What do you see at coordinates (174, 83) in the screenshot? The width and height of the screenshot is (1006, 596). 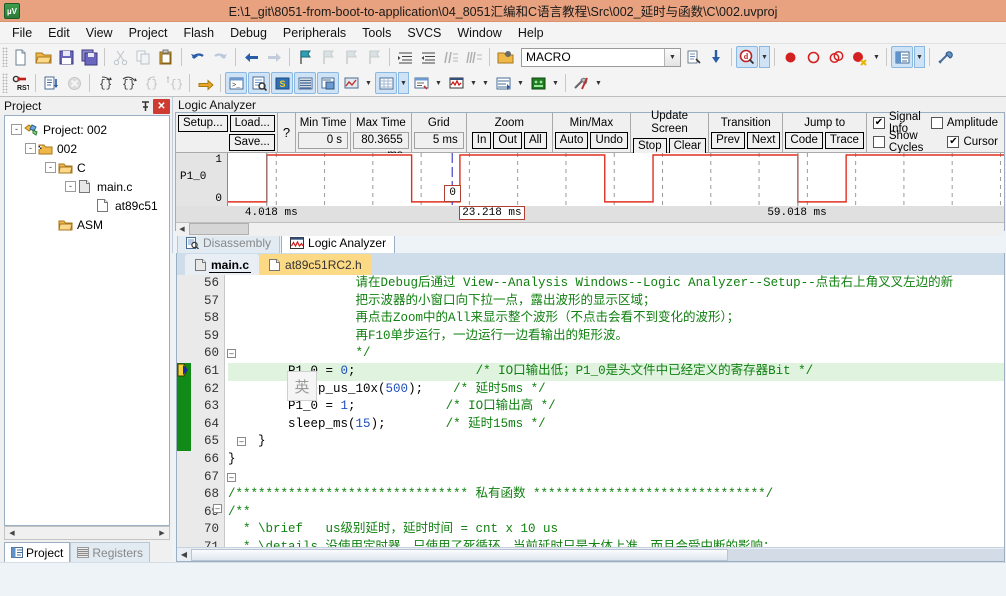 I see `run-to-cursor-icon: {}` at bounding box center [174, 83].